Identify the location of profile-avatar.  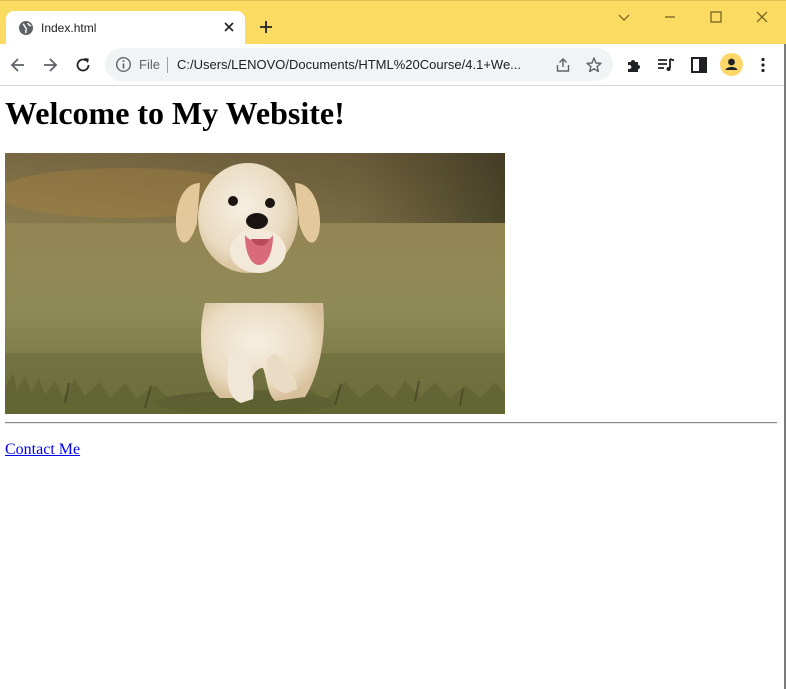
(731, 64).